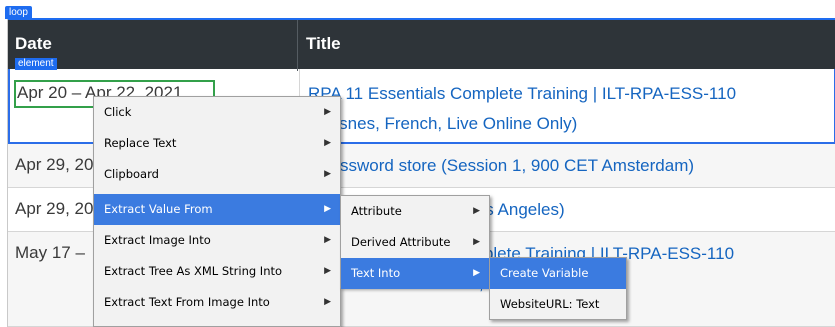  Describe the element at coordinates (18, 12) in the screenshot. I see `loop-annotation-tag: loop` at that location.